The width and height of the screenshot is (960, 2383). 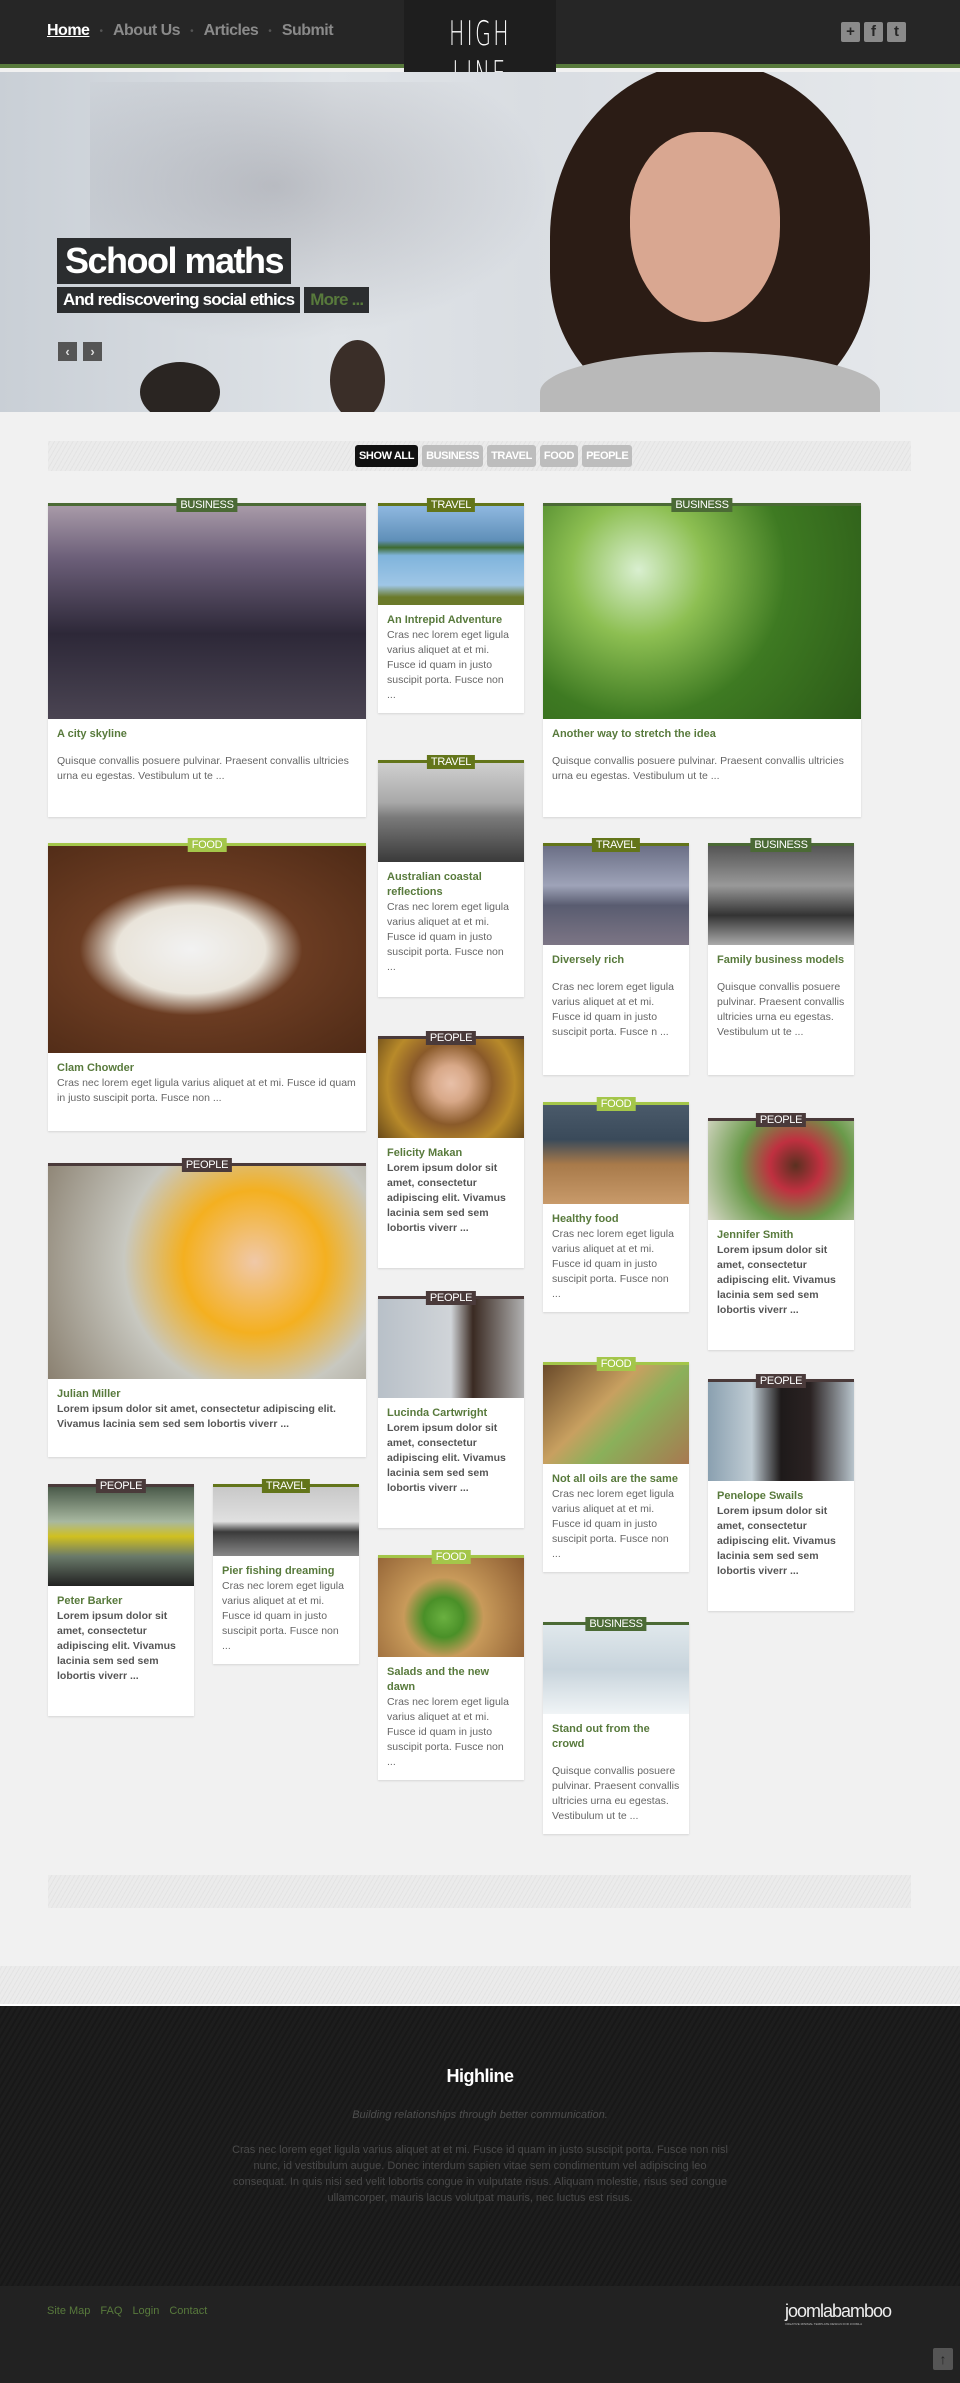 I want to click on footer-link-contact: Contact, so click(x=188, y=2311).